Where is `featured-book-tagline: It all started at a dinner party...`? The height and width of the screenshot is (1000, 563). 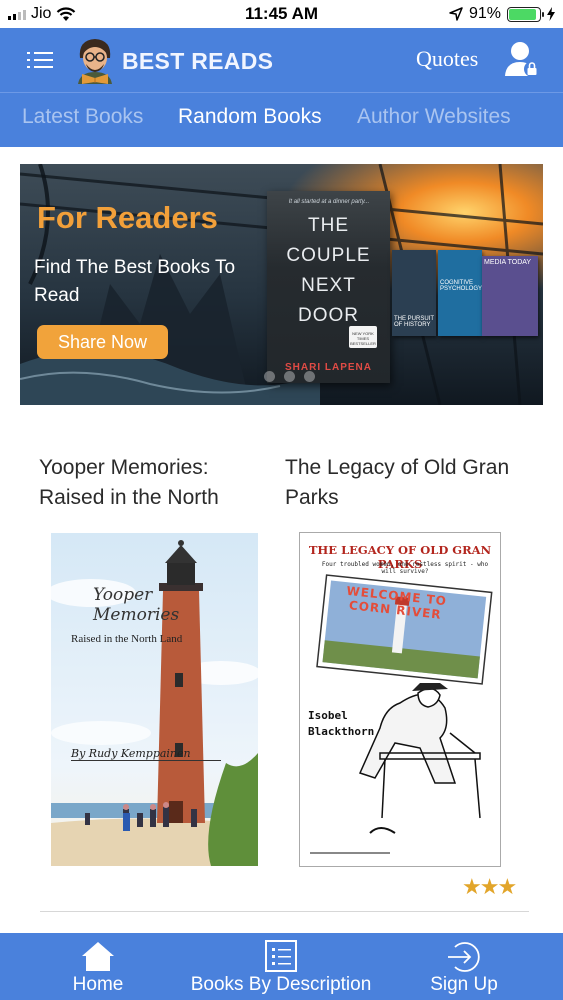 featured-book-tagline: It all started at a dinner party... is located at coordinates (329, 202).